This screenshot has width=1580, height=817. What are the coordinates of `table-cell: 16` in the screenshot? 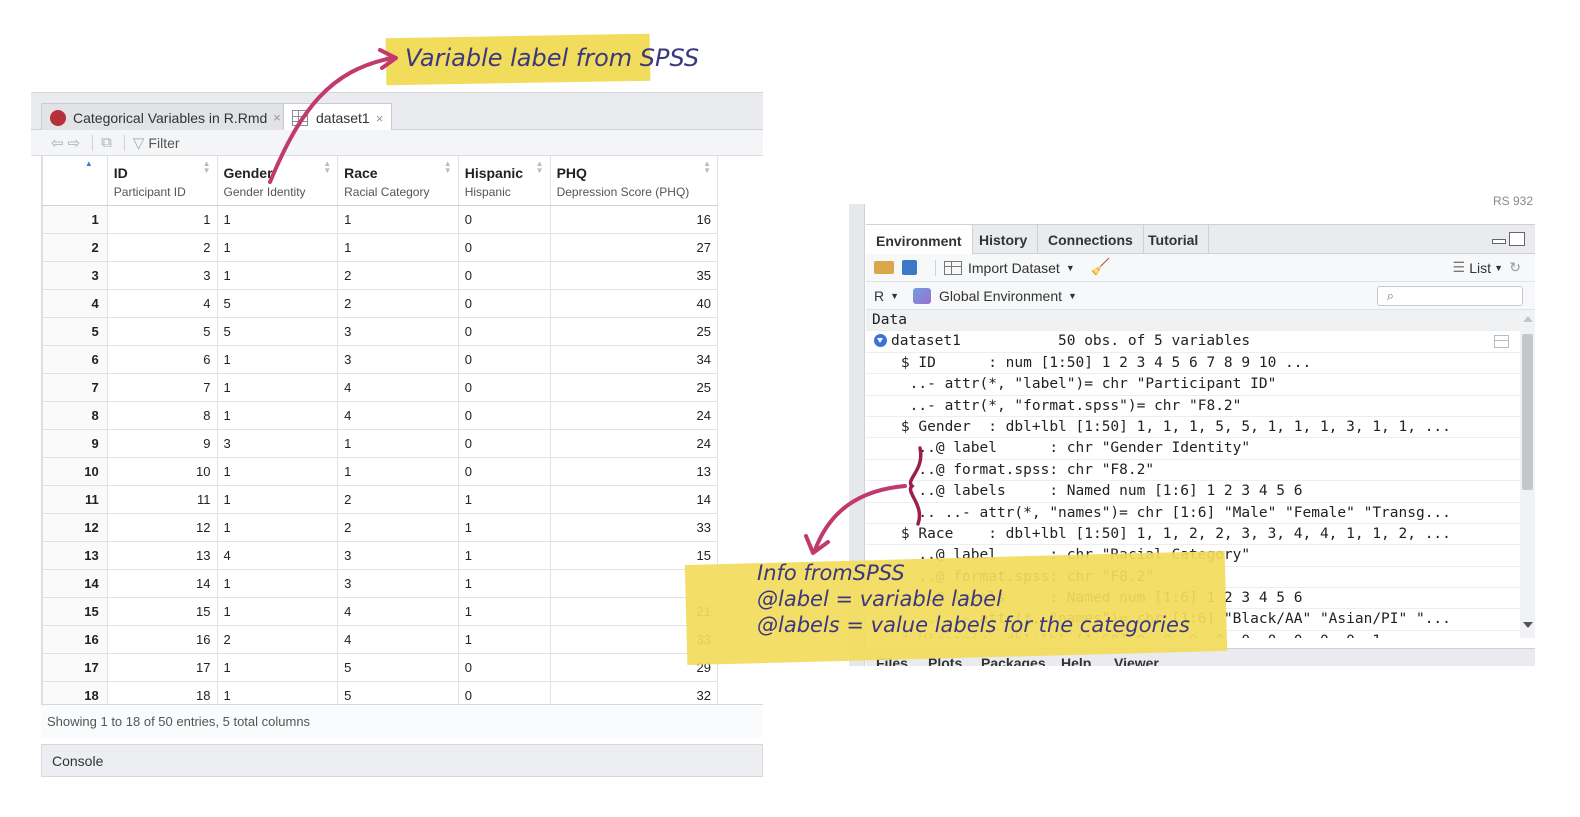 It's located at (633, 219).